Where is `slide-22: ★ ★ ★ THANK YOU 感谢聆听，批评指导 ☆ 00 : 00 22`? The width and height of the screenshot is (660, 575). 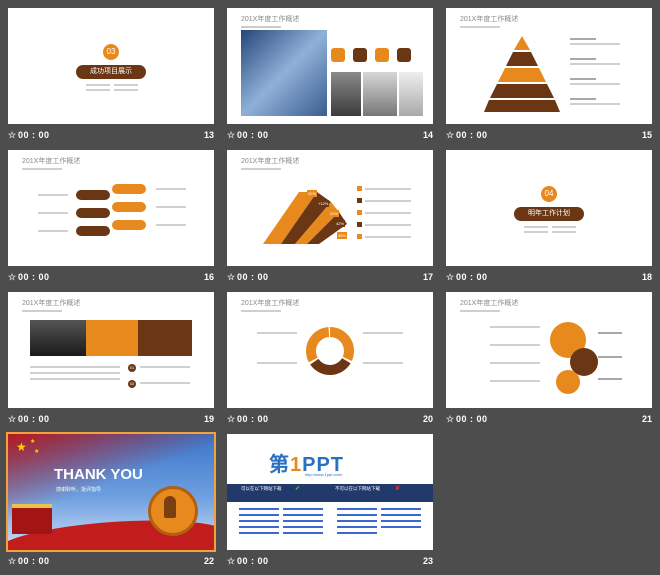 slide-22: ★ ★ ★ THANK YOU 感谢聆听，批评指导 ☆ 00 : 00 22 is located at coordinates (111, 502).